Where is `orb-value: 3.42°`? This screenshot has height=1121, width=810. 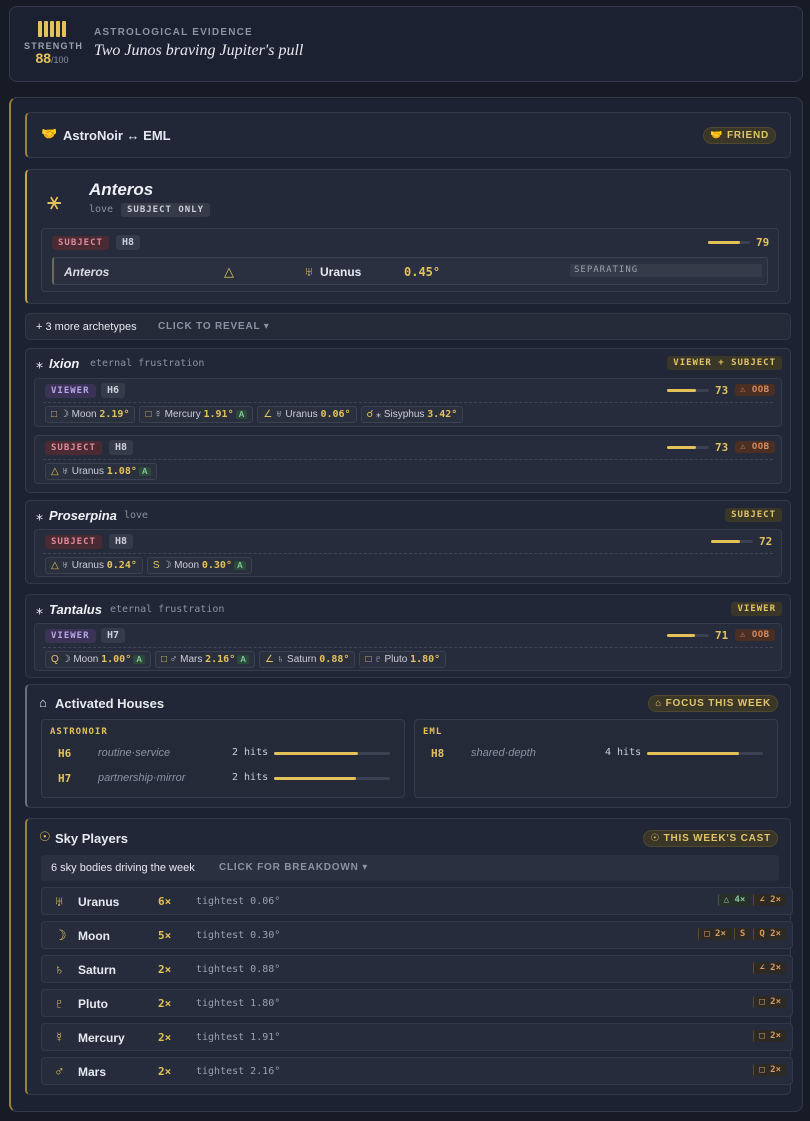 orb-value: 3.42° is located at coordinates (442, 414).